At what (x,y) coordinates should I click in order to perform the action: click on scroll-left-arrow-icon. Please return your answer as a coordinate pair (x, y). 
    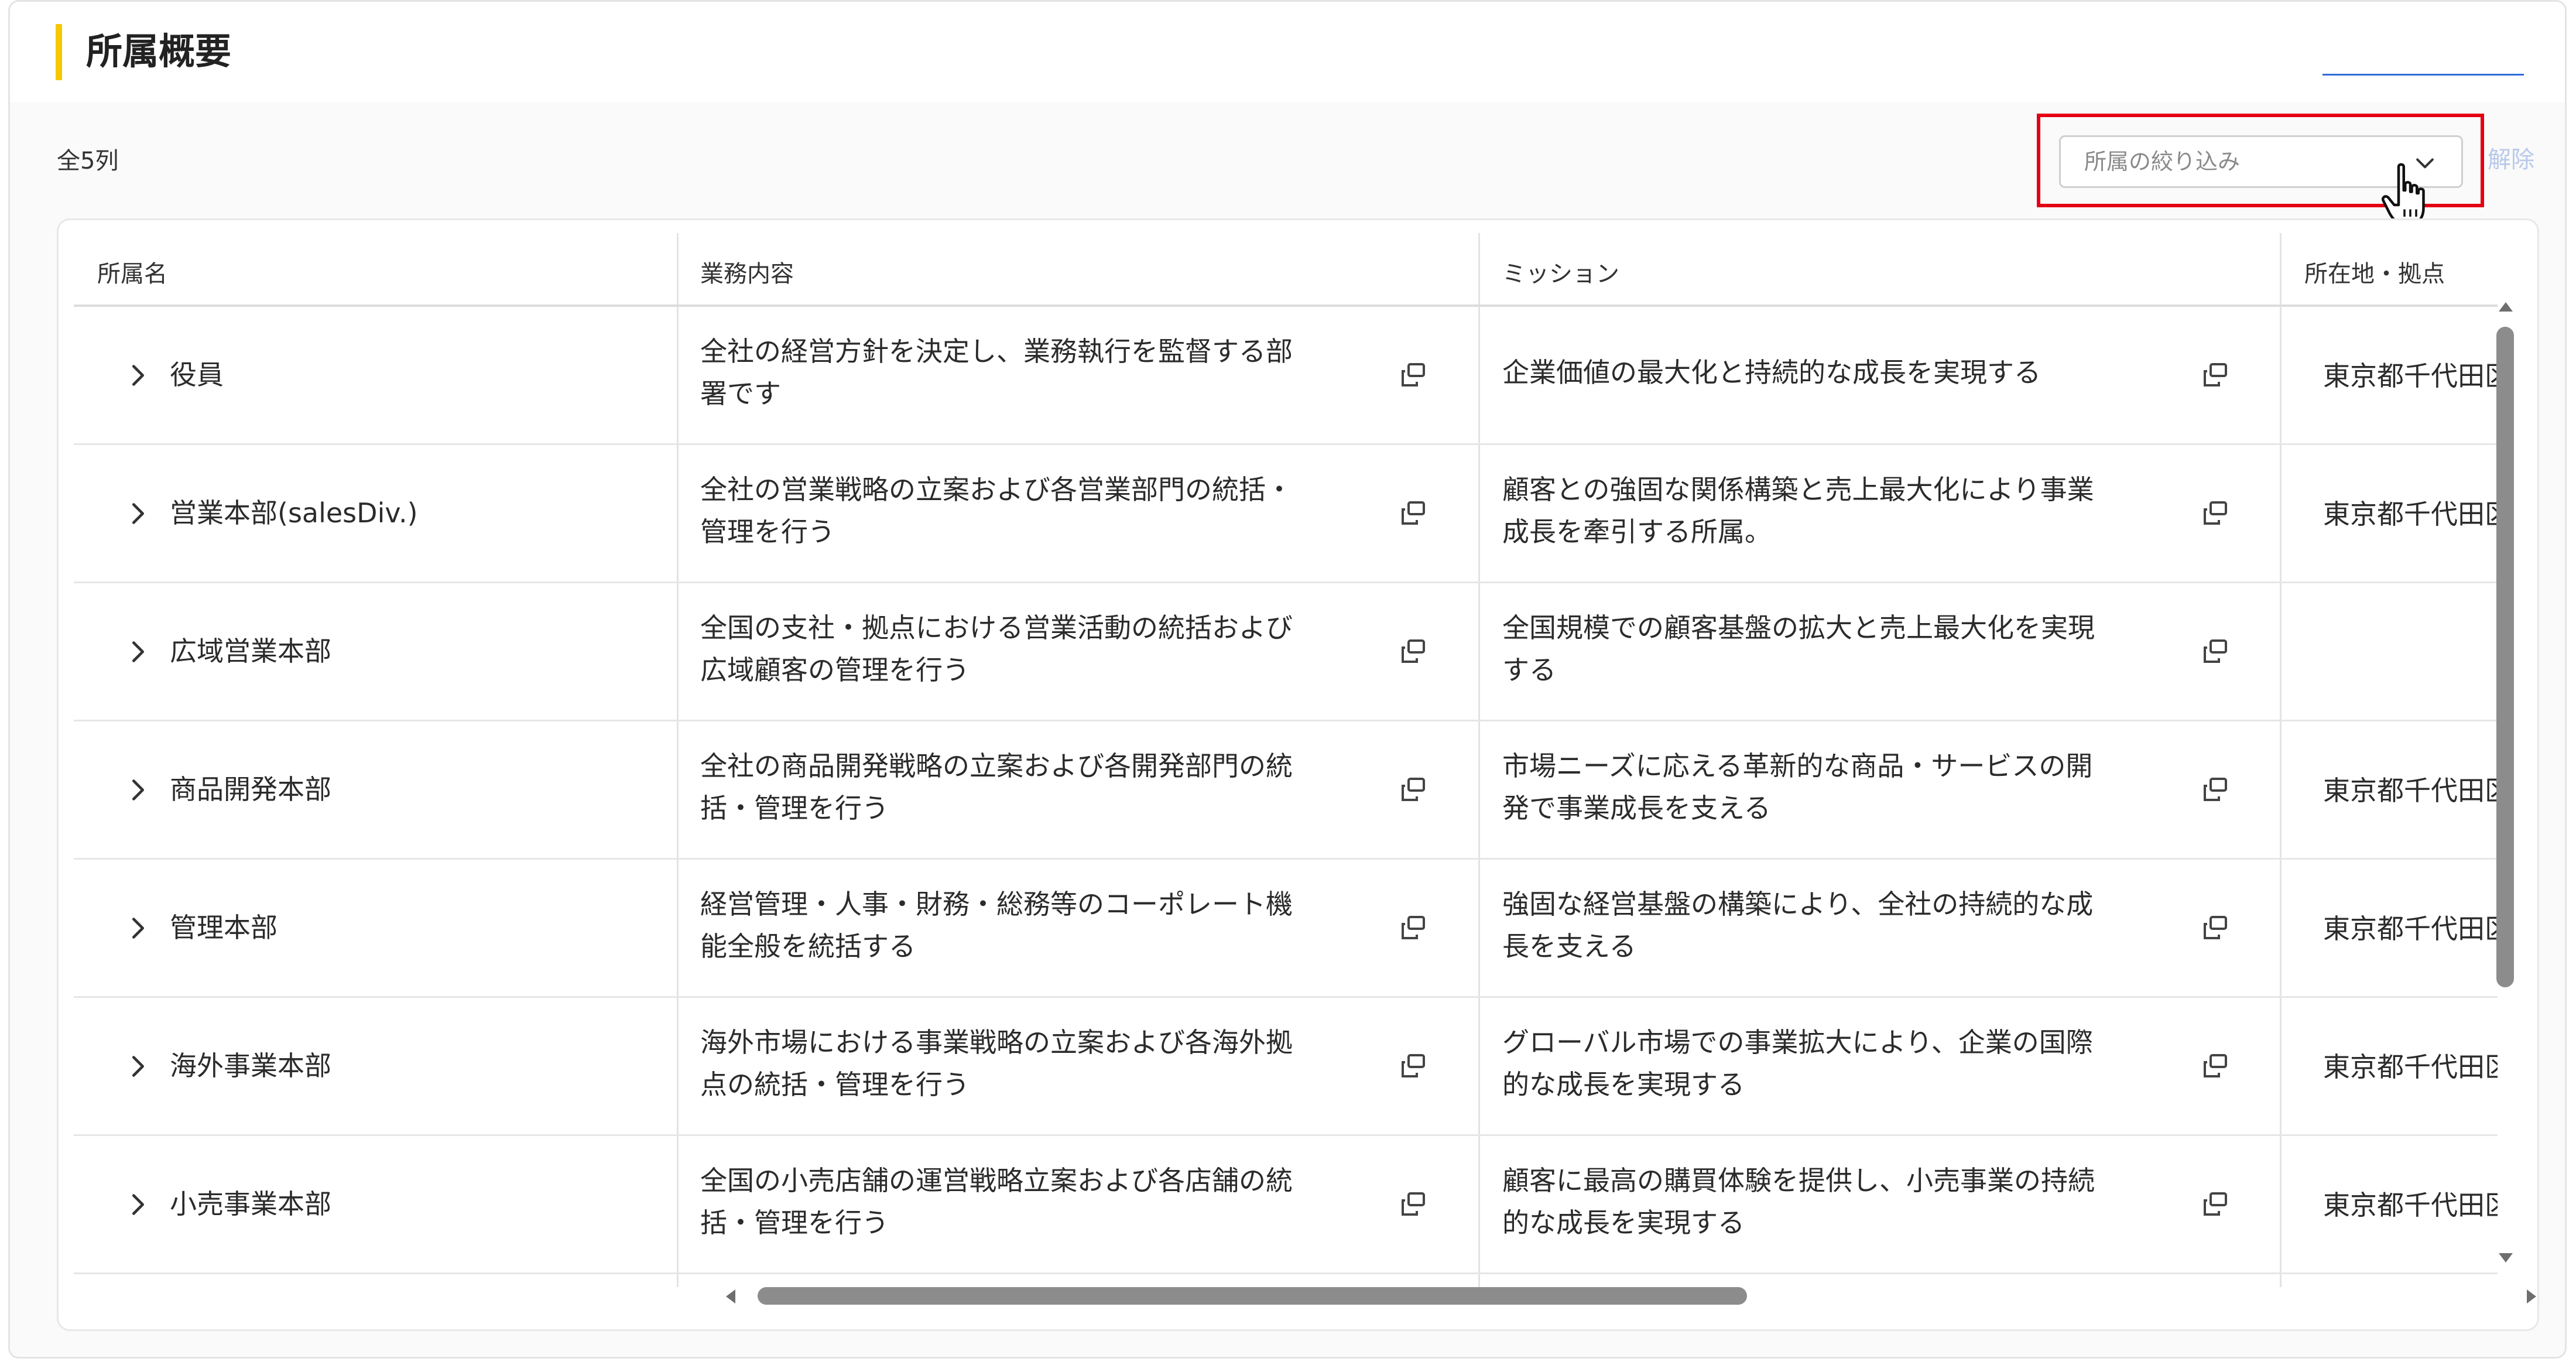
    Looking at the image, I should click on (730, 1296).